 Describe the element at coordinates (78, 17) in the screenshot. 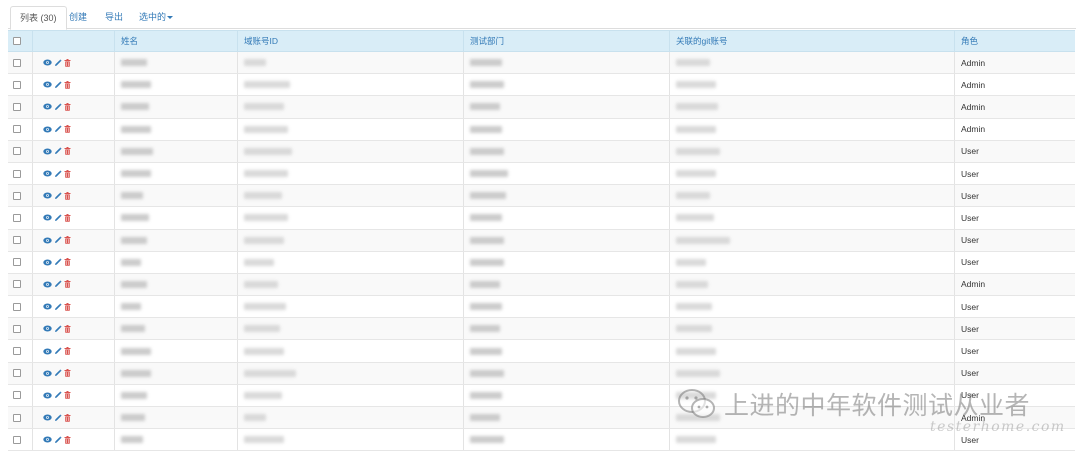

I see `tab-create: 创建` at that location.